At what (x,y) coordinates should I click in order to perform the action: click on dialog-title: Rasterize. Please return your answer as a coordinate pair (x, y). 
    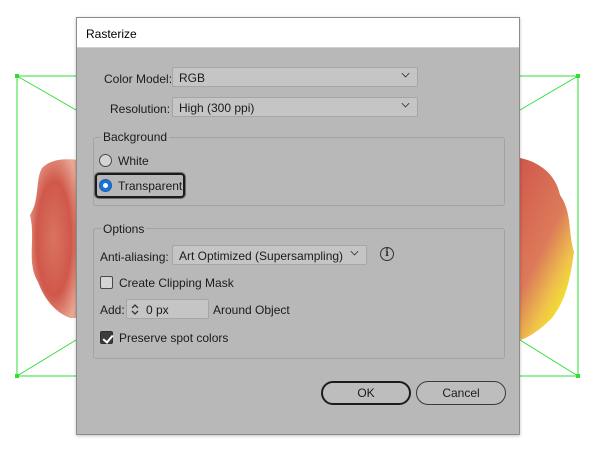
    Looking at the image, I should click on (298, 33).